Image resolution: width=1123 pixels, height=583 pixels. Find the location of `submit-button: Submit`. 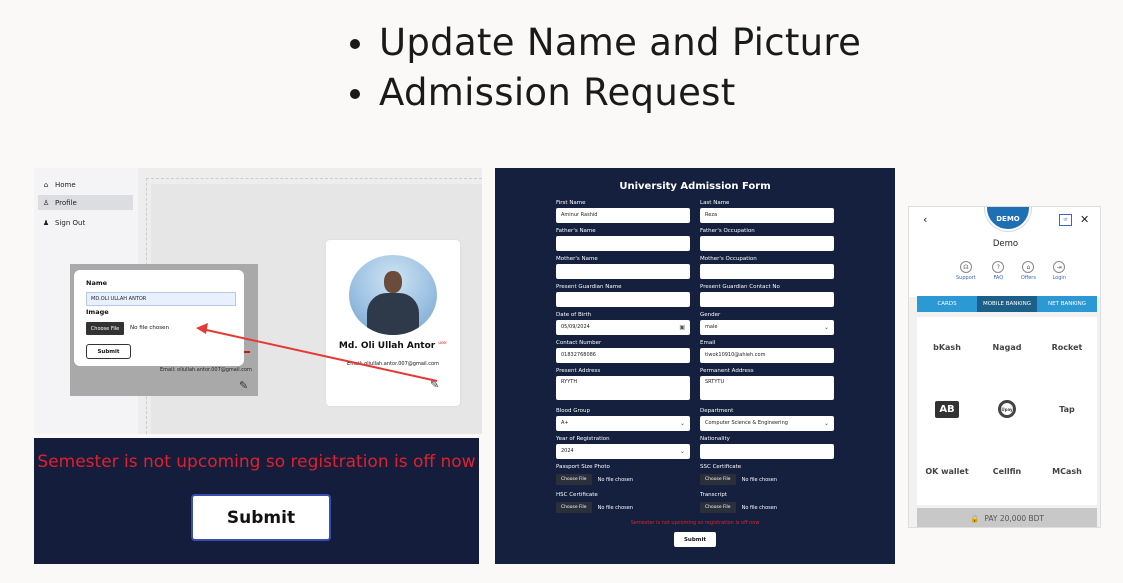

submit-button: Submit is located at coordinates (261, 517).